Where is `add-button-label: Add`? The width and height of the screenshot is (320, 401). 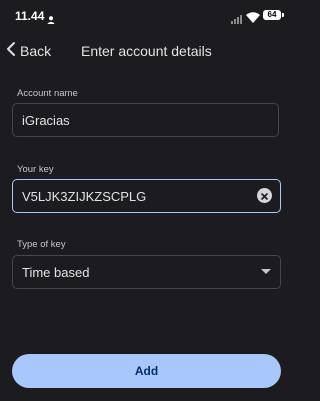
add-button-label: Add is located at coordinates (146, 371).